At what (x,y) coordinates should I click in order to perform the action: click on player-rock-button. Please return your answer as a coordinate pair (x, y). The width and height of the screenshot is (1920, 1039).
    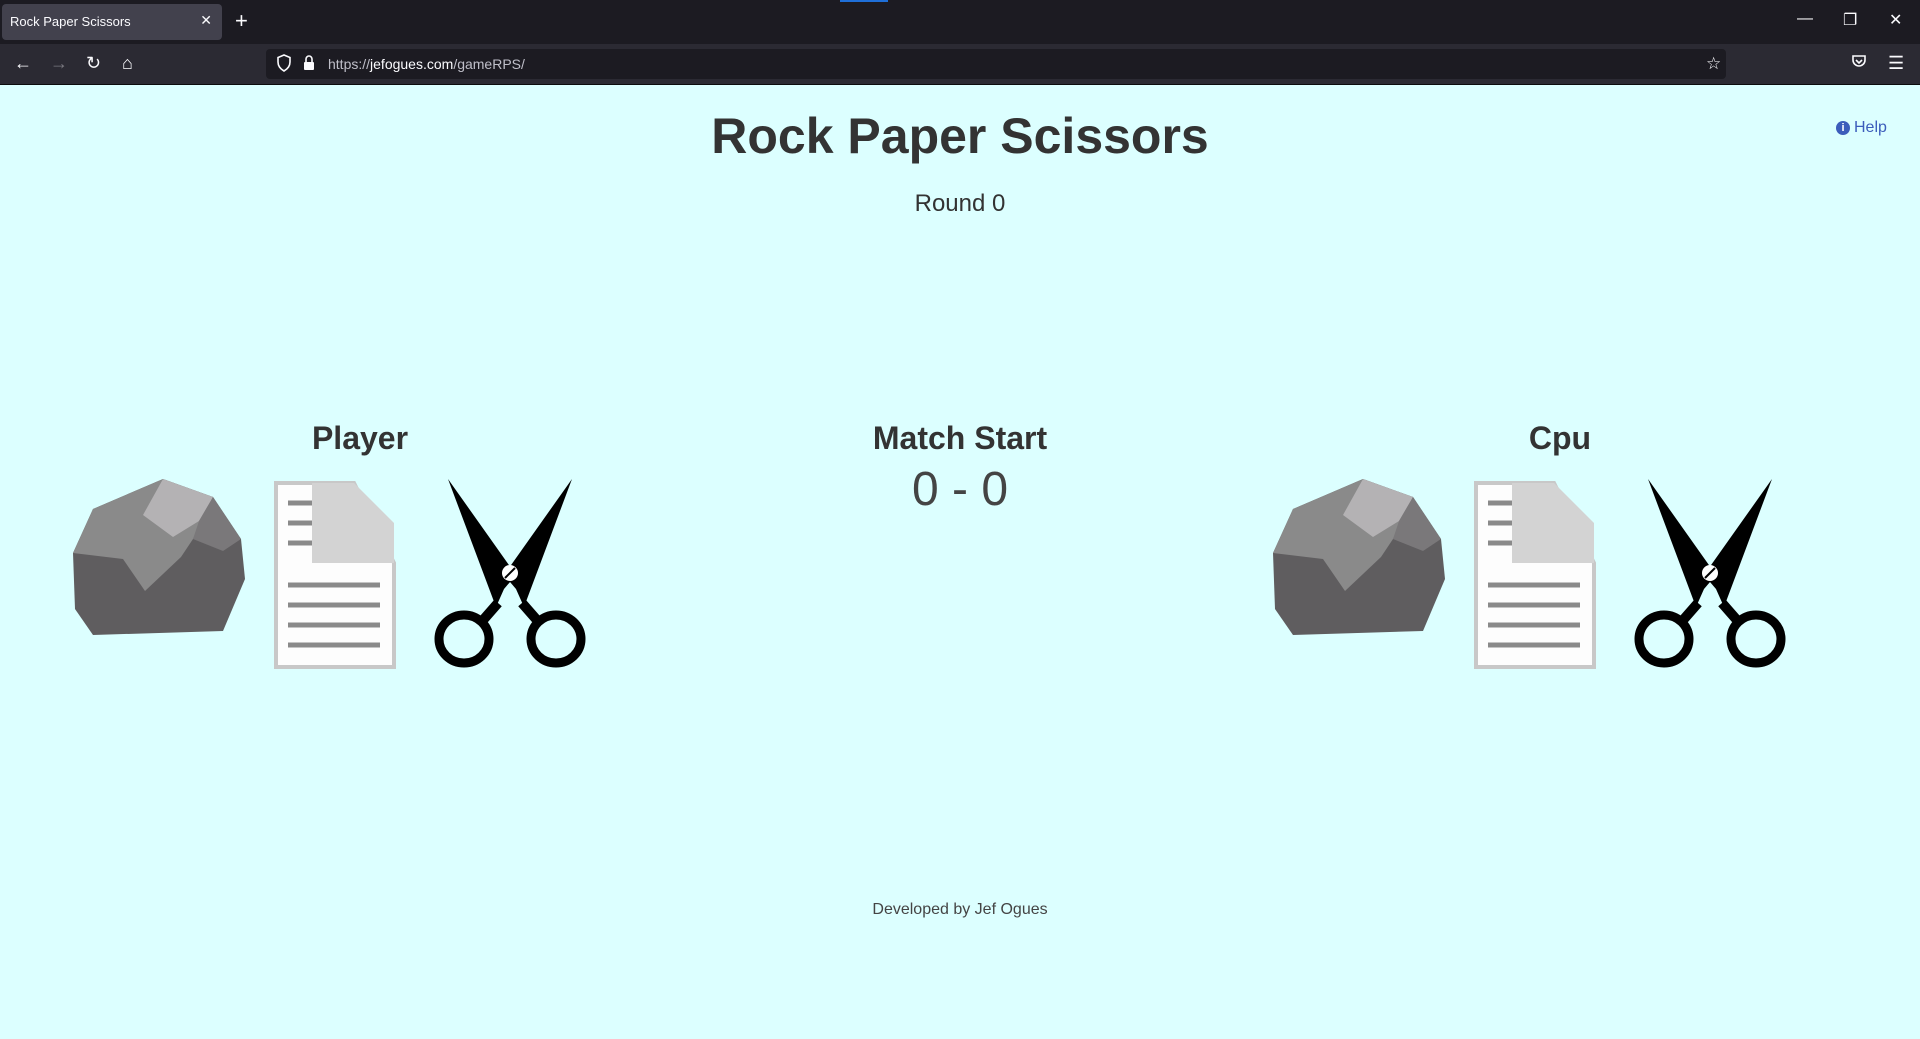
    Looking at the image, I should click on (159, 562).